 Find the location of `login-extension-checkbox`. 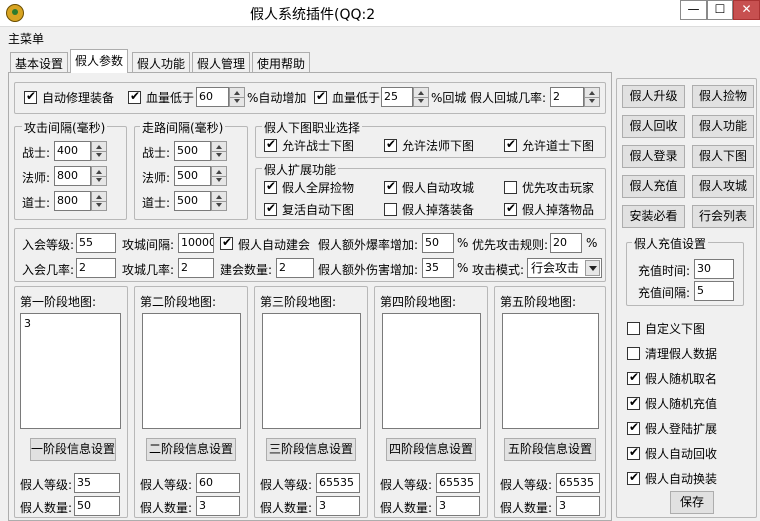

login-extension-checkbox is located at coordinates (633, 427).